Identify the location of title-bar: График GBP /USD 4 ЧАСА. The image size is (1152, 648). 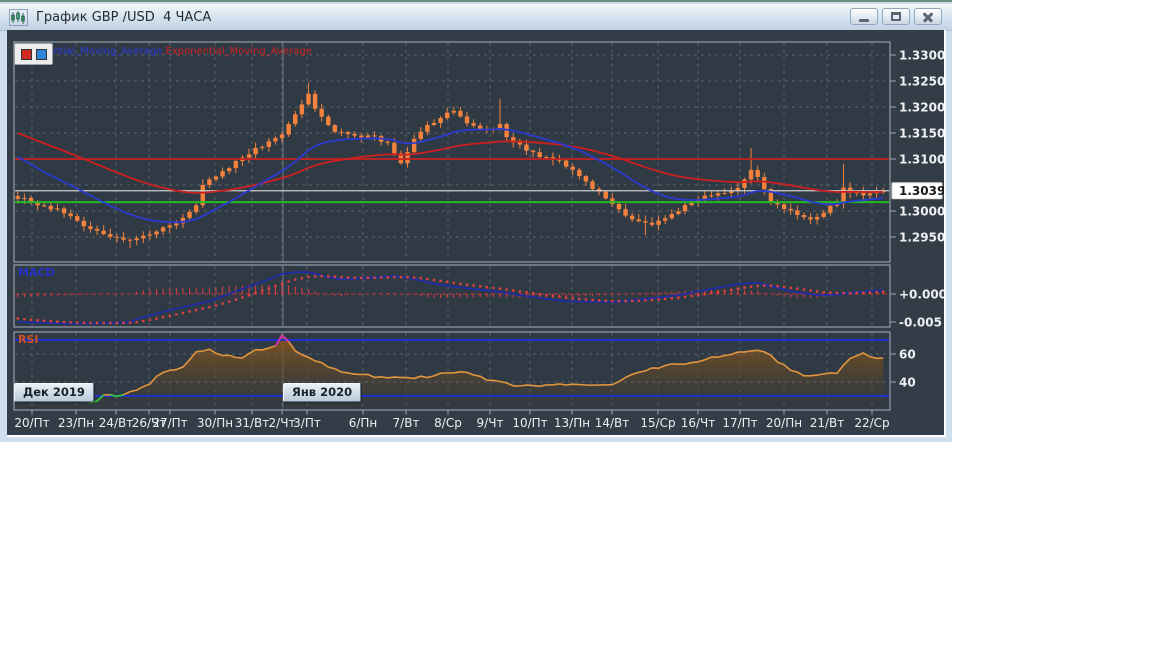
(476, 17).